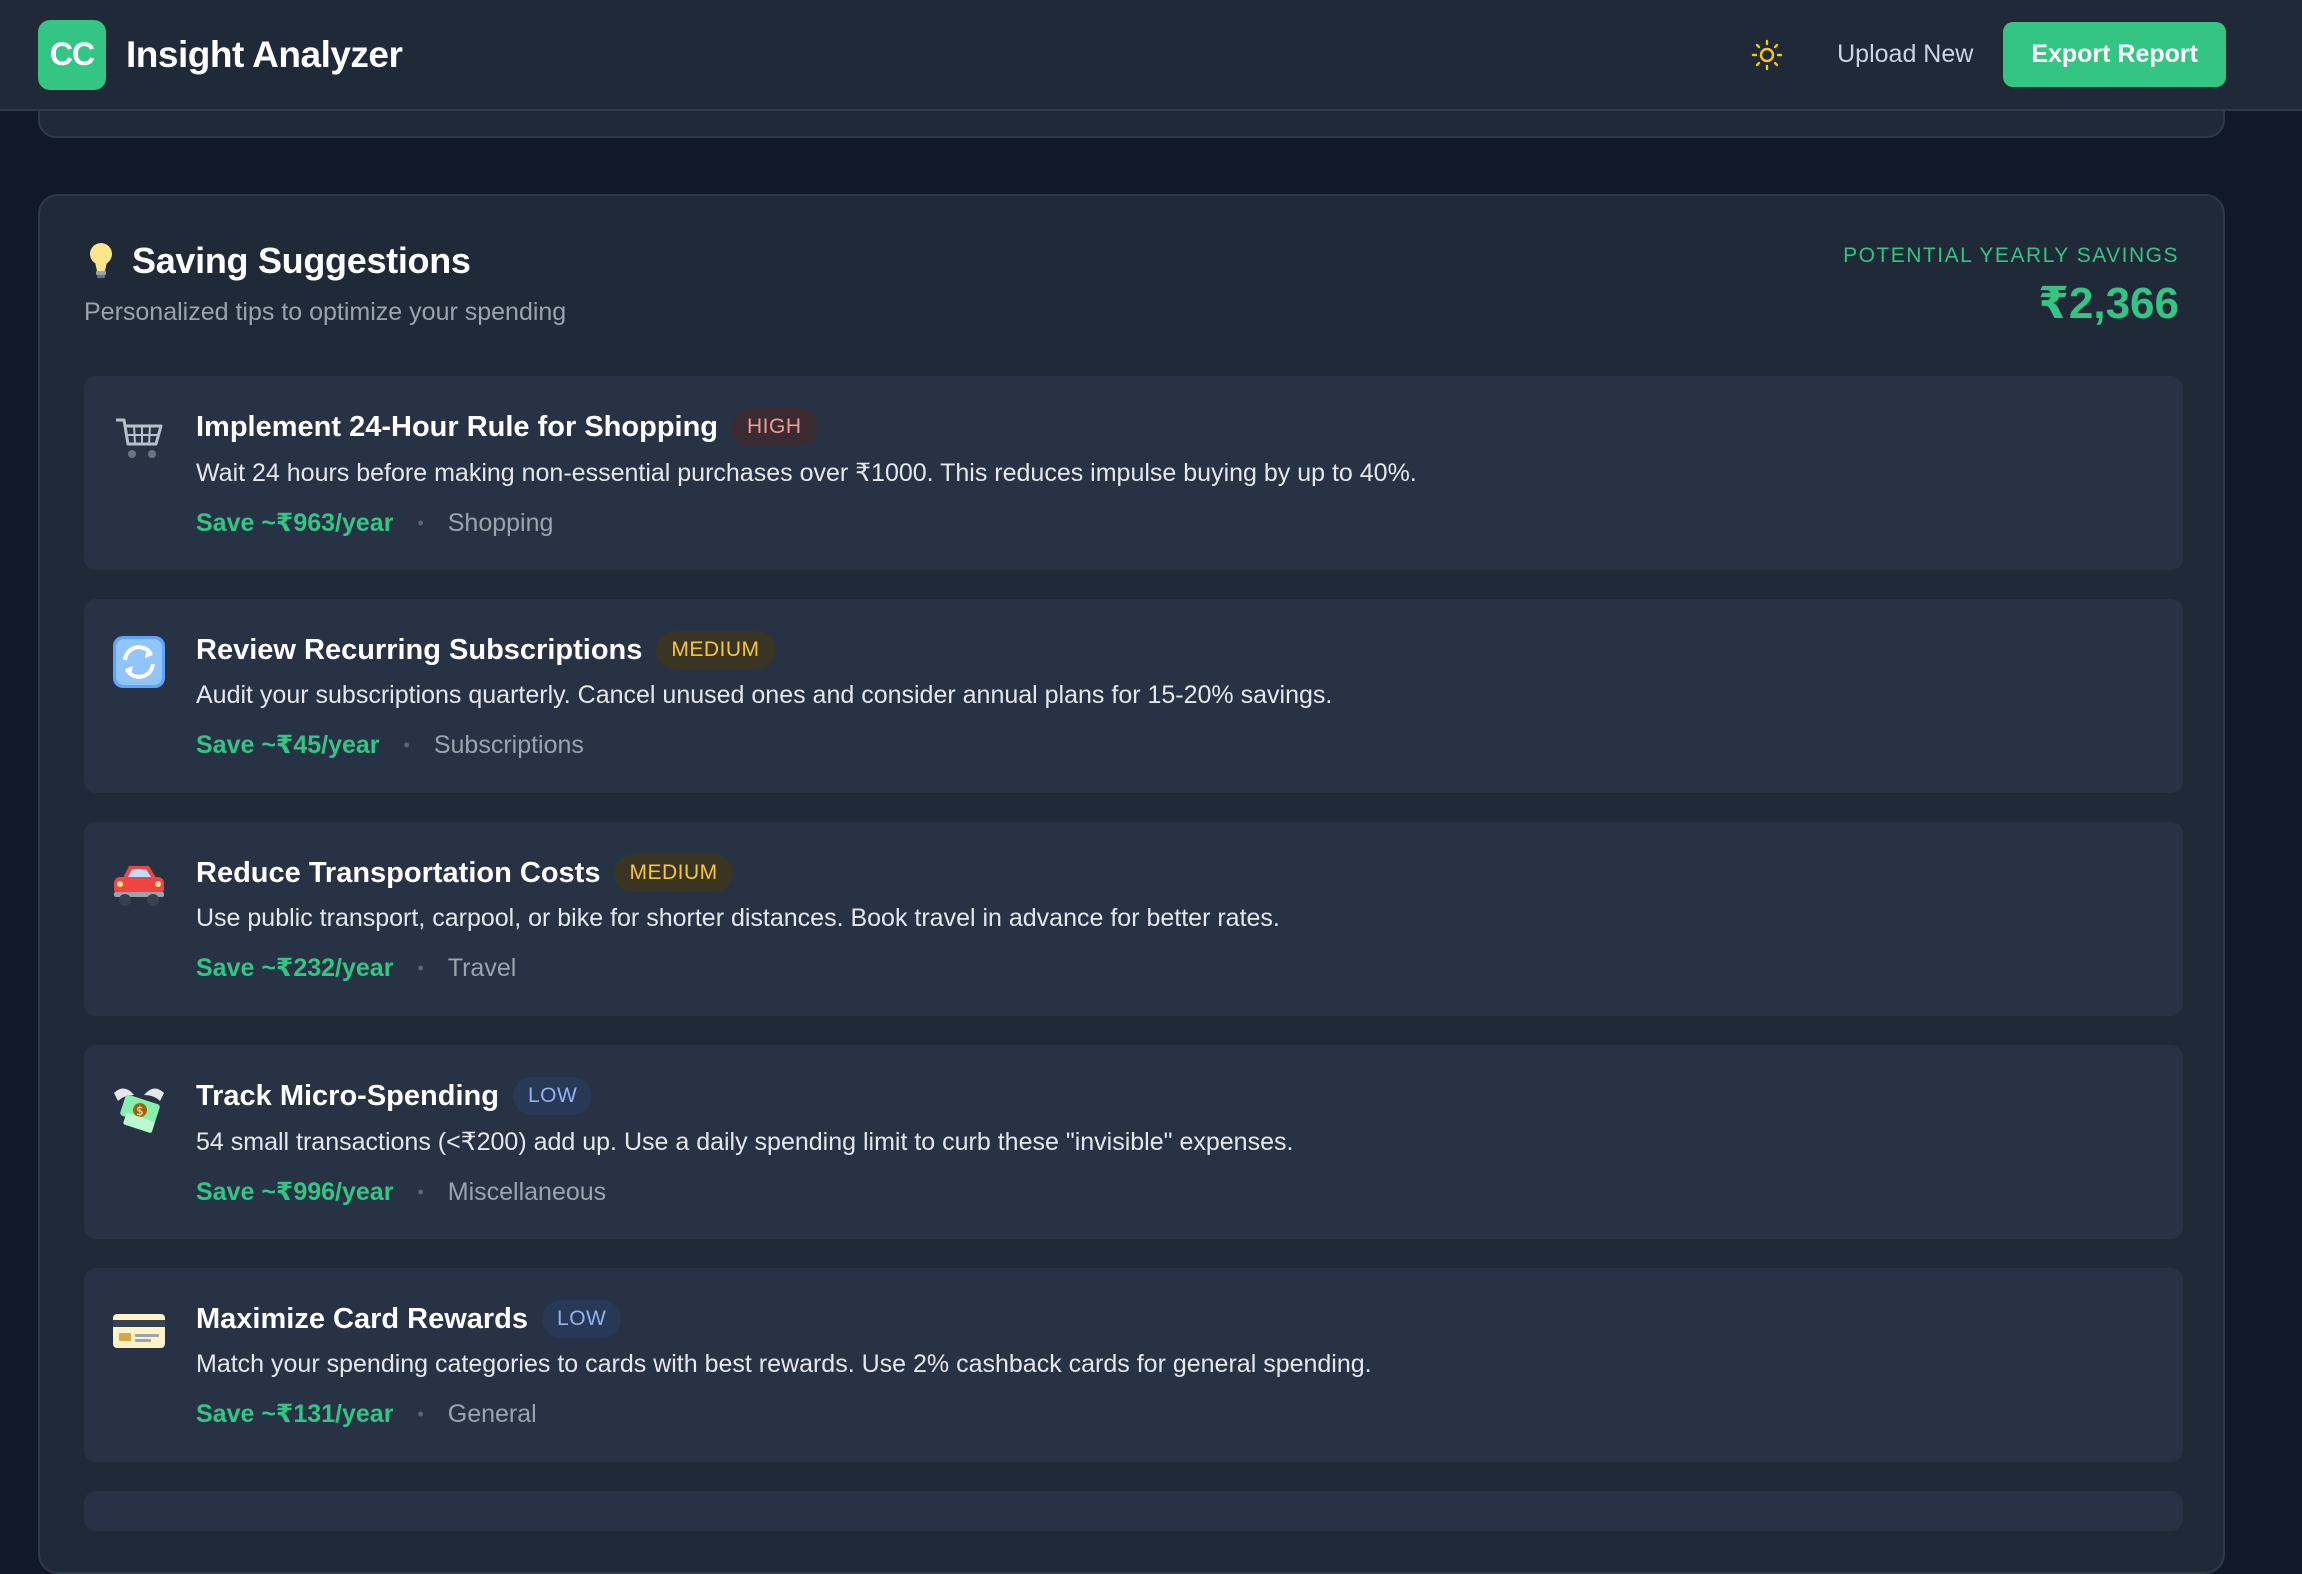  I want to click on suggestion-title-row: Track Micro-Spending LOW, so click(1169, 1096).